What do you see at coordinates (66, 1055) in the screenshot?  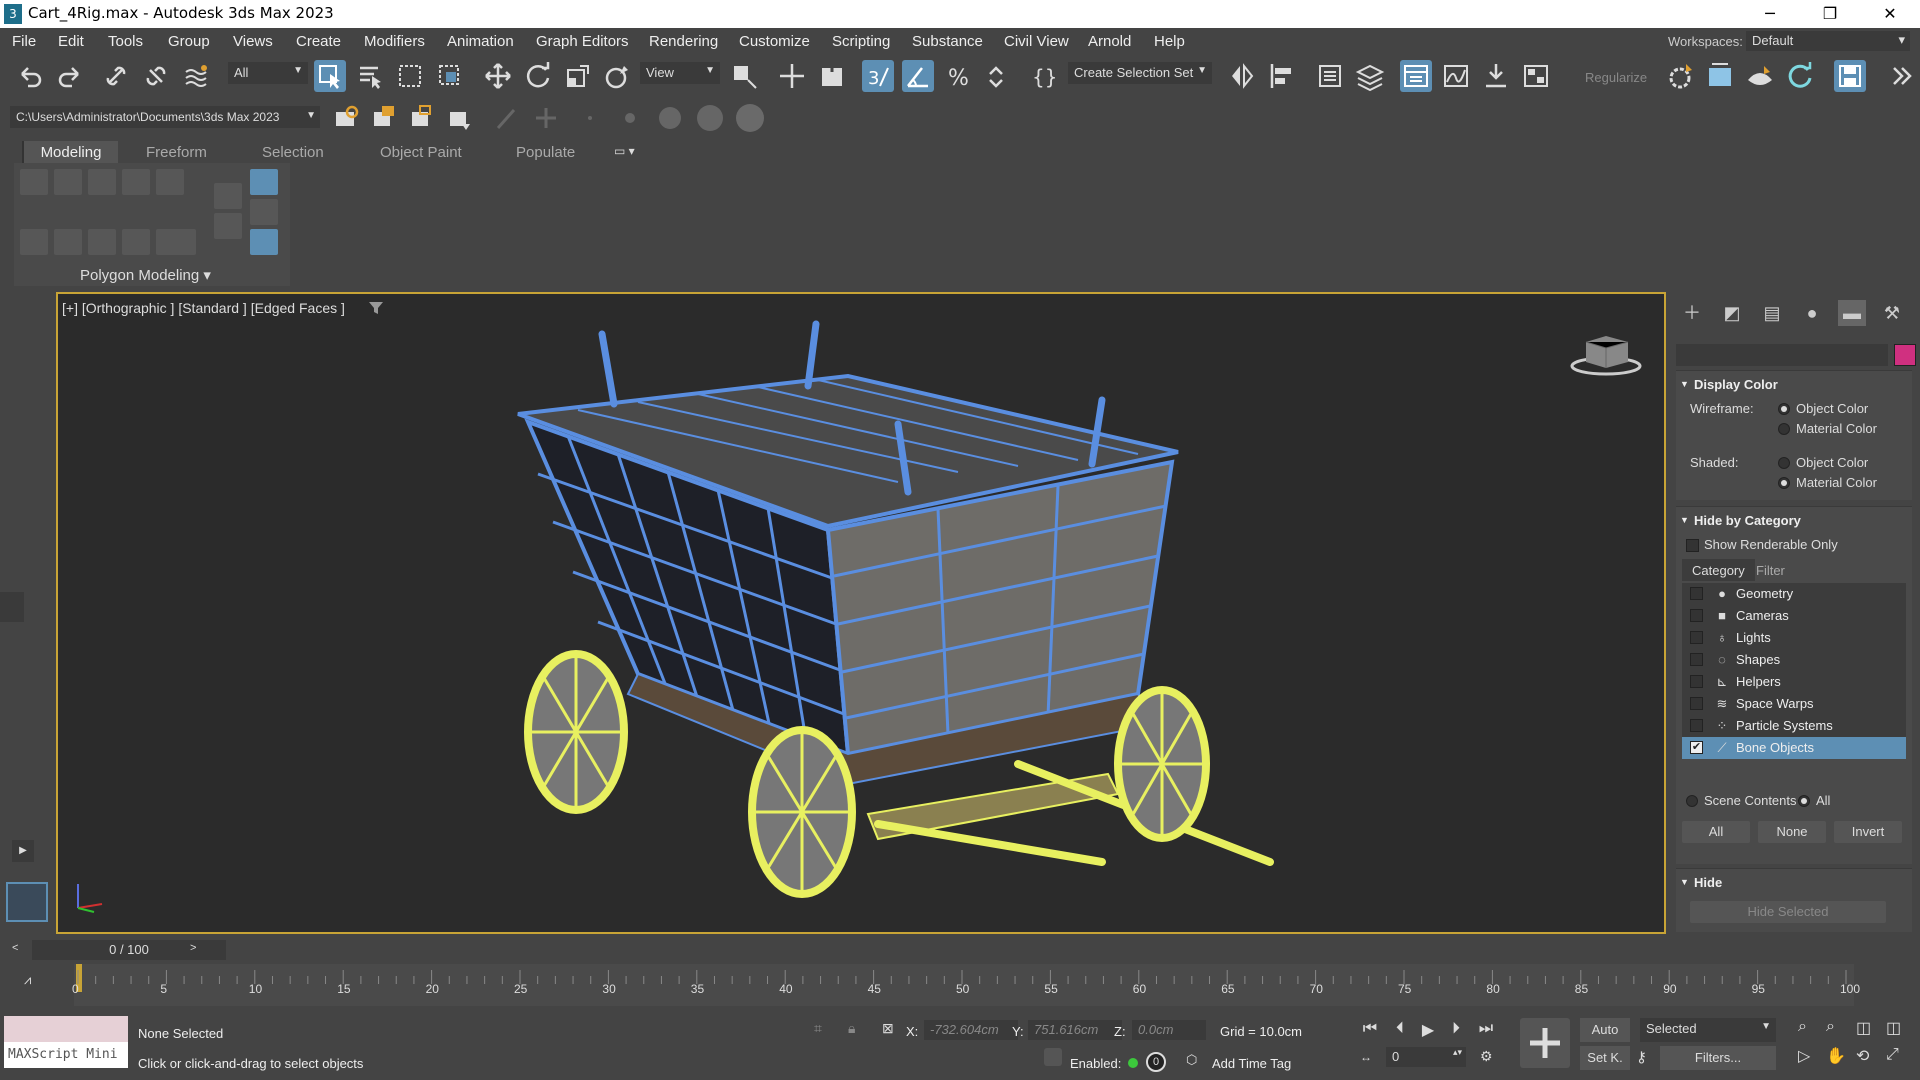 I see `maxscript-mini-label: MAXScript Mini` at bounding box center [66, 1055].